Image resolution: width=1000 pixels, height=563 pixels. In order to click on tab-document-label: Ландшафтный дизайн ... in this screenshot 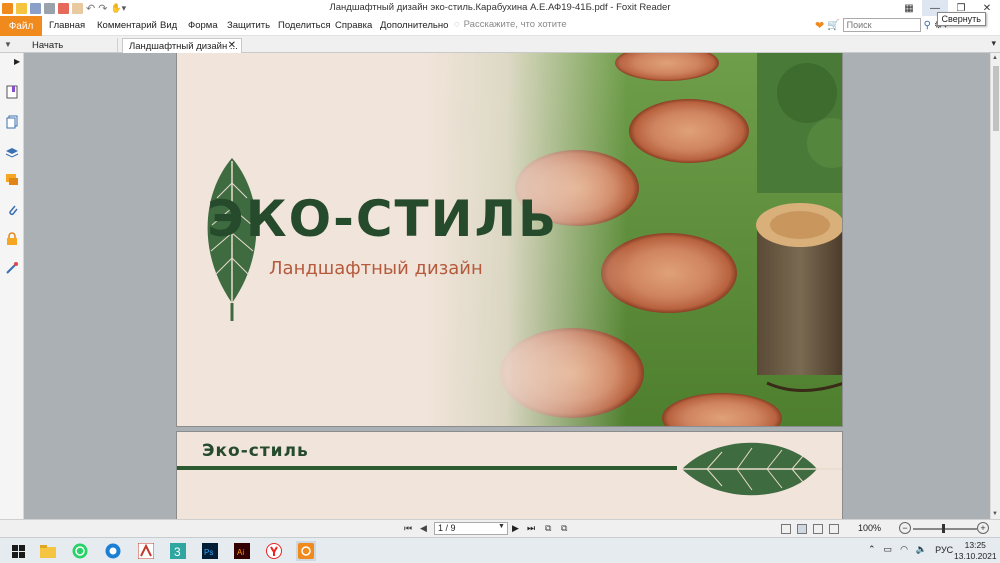, I will do `click(183, 46)`.